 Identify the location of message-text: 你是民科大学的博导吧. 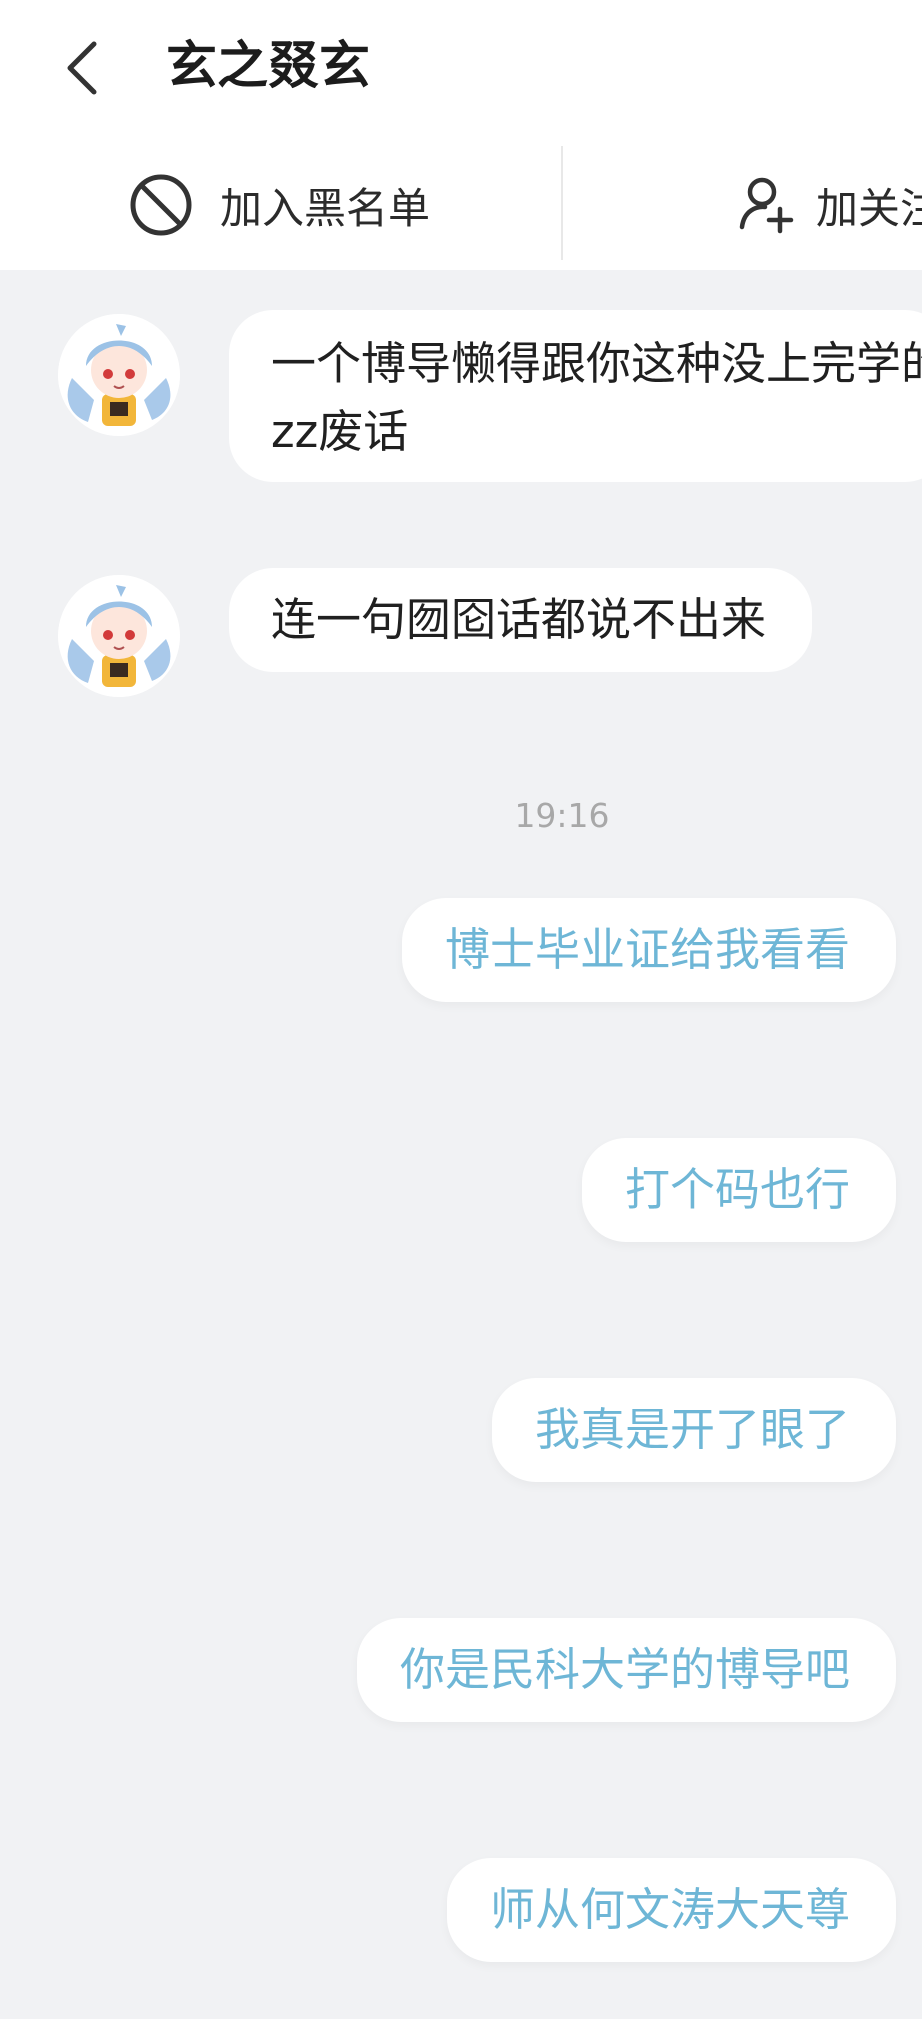
(624, 1669).